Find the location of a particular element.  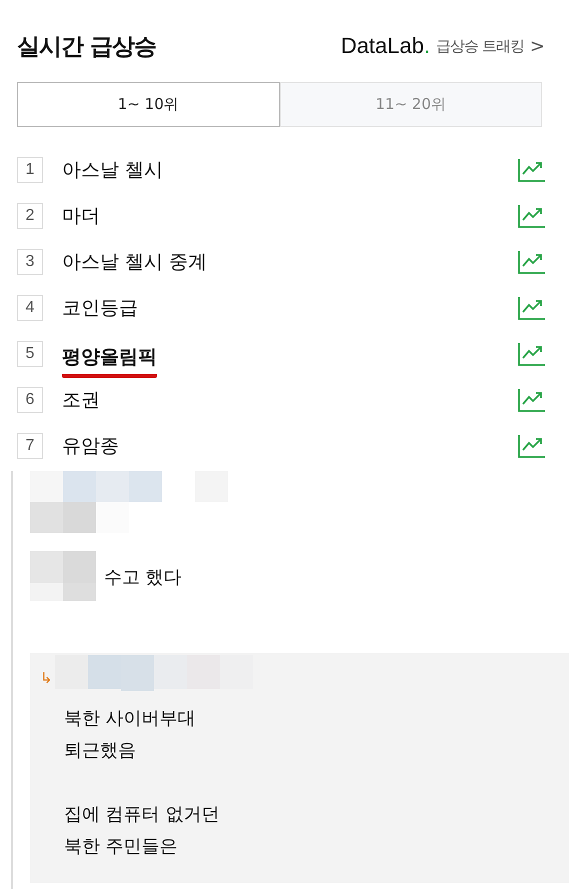

keyword-link: 아스날 첼시 중계 is located at coordinates (290, 262).